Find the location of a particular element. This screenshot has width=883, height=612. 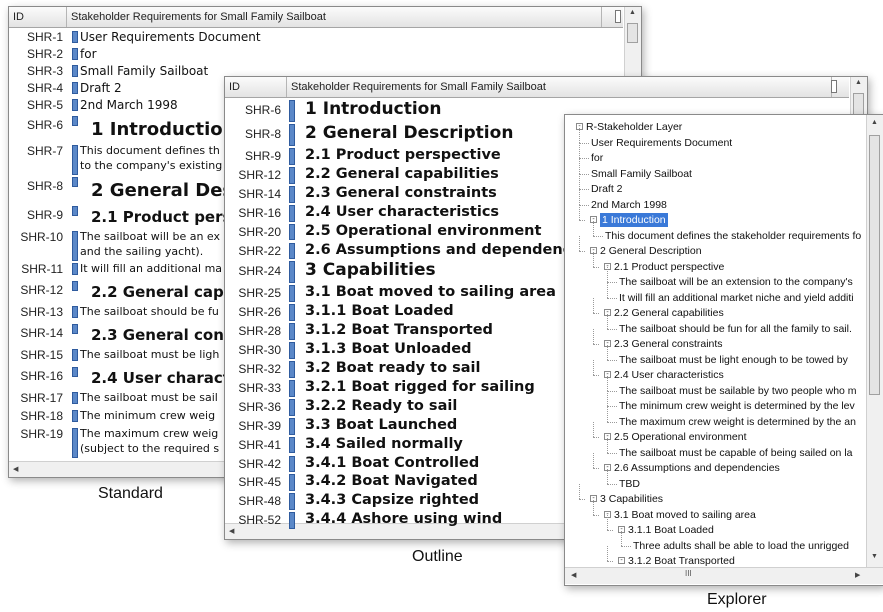

vertical-scrollbar: ▲ ▼ is located at coordinates (874, 341).